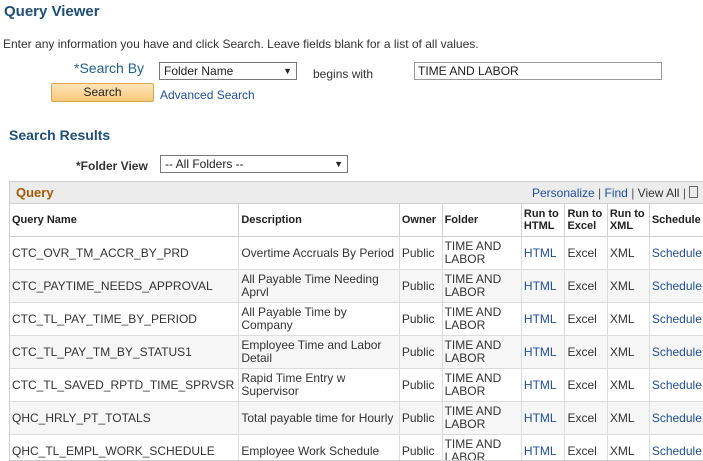 This screenshot has height=461, width=703. I want to click on column-header-owner: Owner, so click(420, 220).